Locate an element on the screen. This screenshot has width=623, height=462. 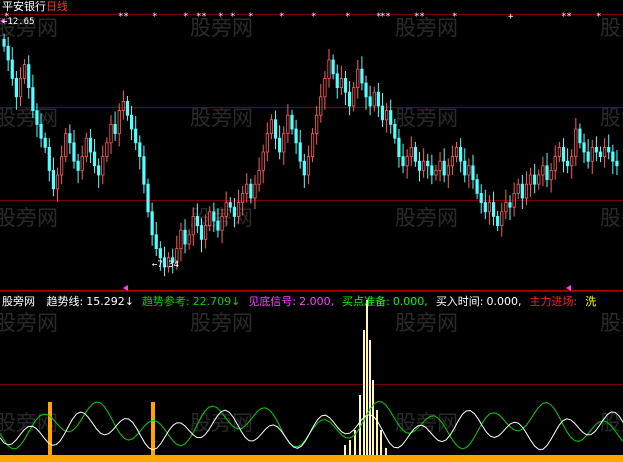
indicator-label: 趋势参考: is located at coordinates (165, 301).